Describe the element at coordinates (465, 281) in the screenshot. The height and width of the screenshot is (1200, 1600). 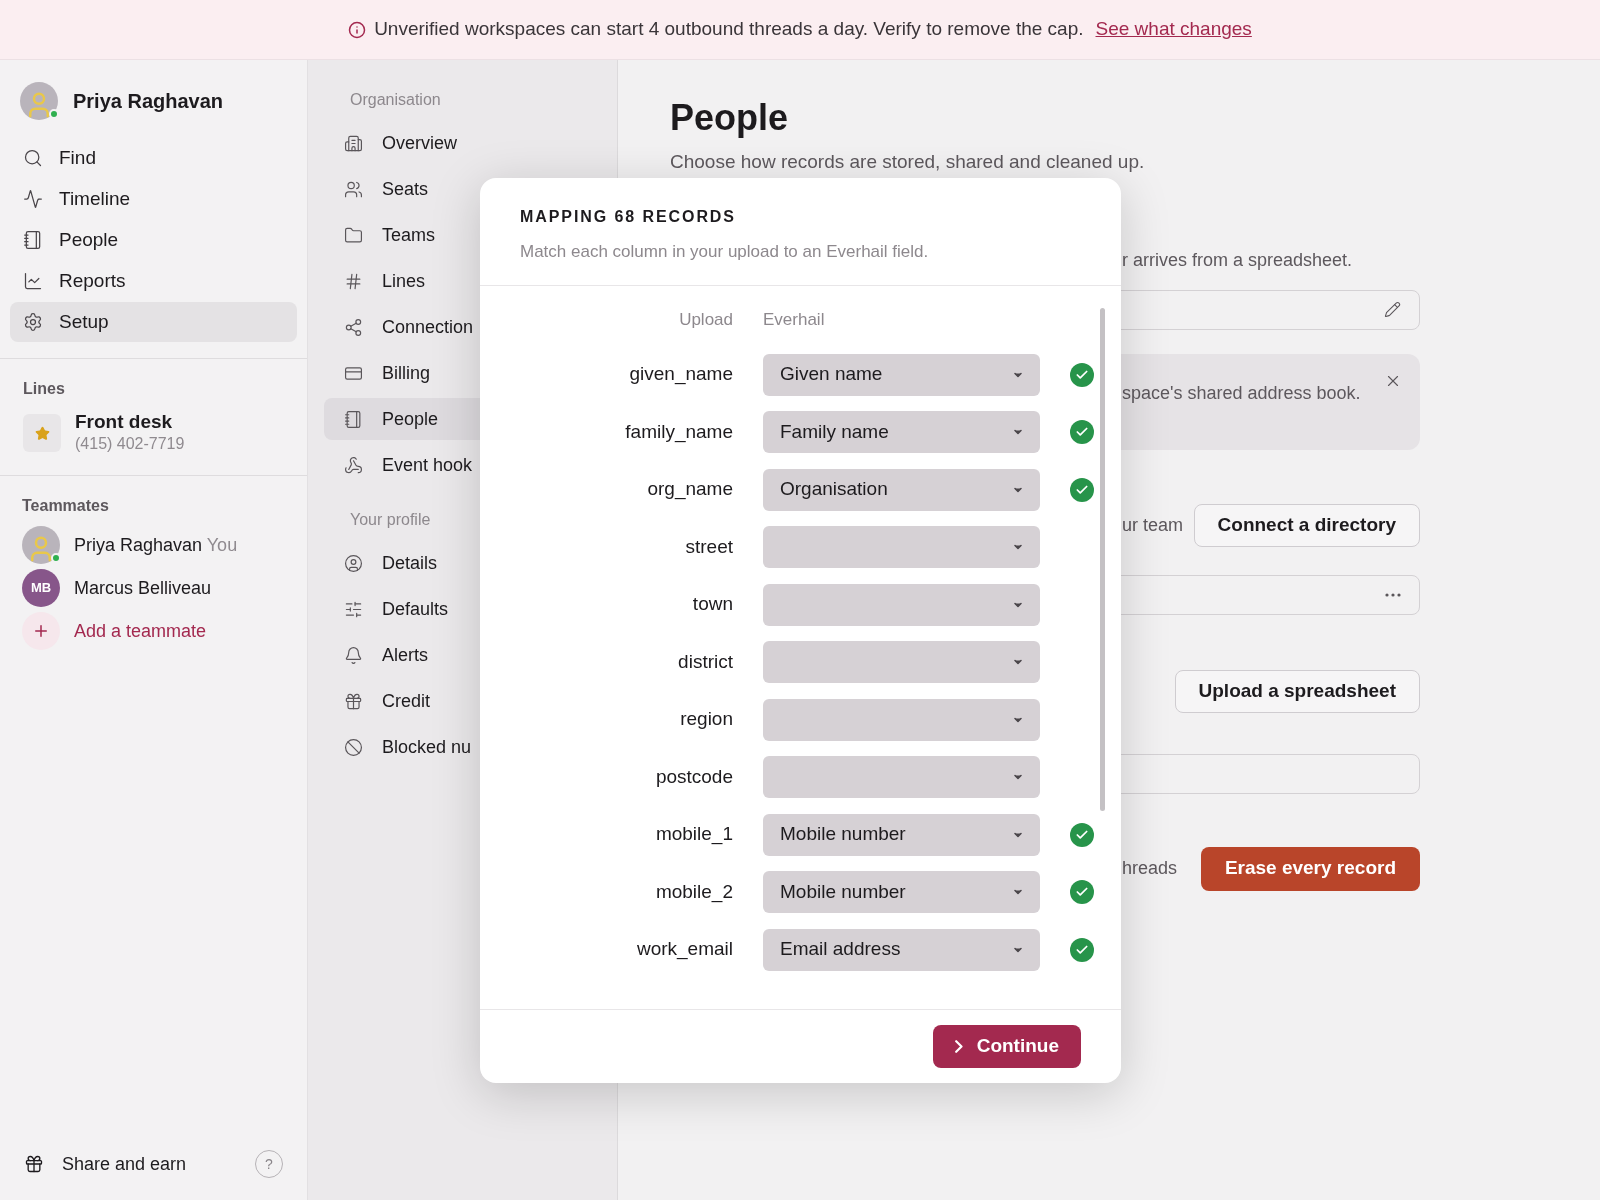
I see `settings-nav-item: Lines` at that location.